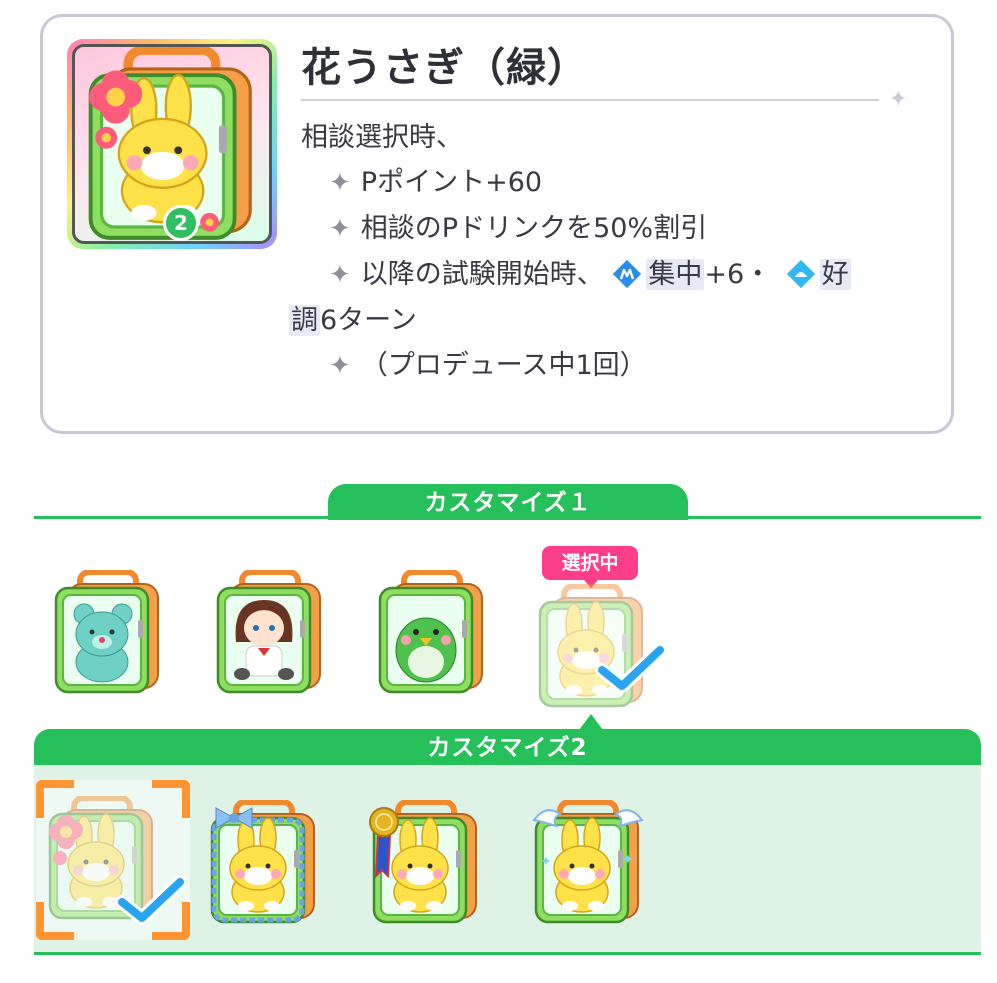 This screenshot has height=983, width=997. I want to click on effect-line: ✦ （プロデュース中1回）, so click(611, 366).